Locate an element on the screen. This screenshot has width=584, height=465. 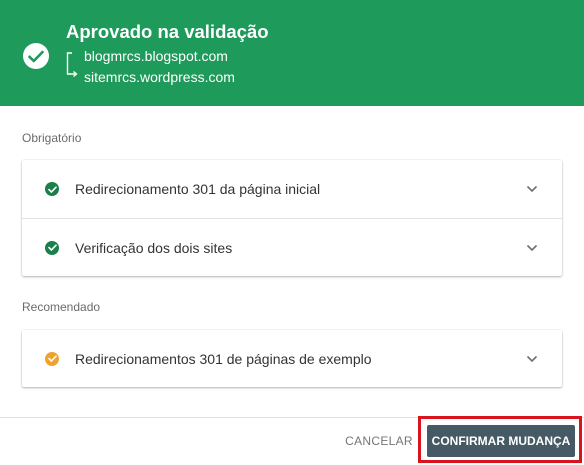
validation-title: Aprovado na validação is located at coordinates (167, 31).